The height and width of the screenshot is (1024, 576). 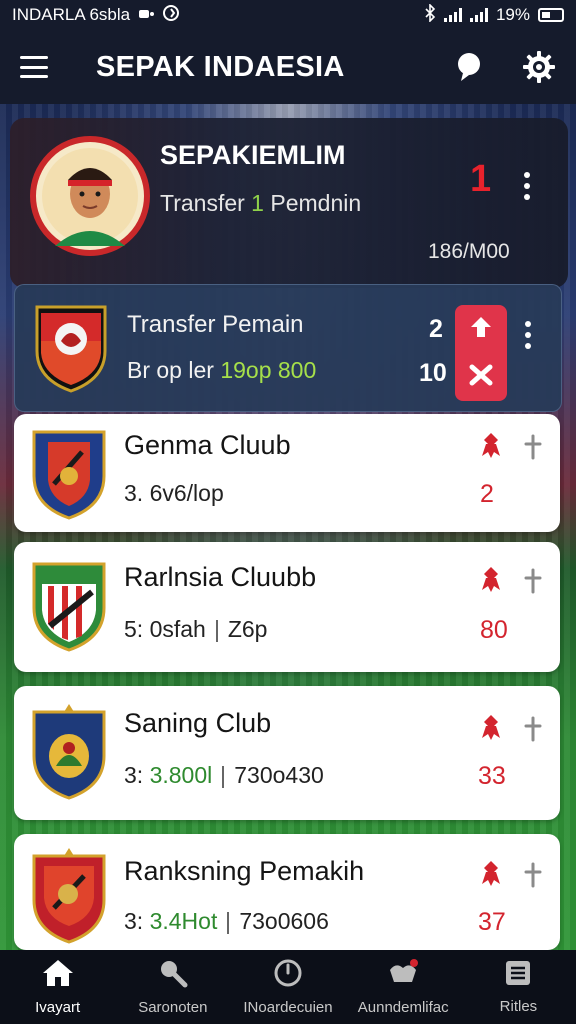 I want to click on club-row: Rarlnsia Cluubb 5: 0sfah Z6p 80, so click(x=287, y=607).